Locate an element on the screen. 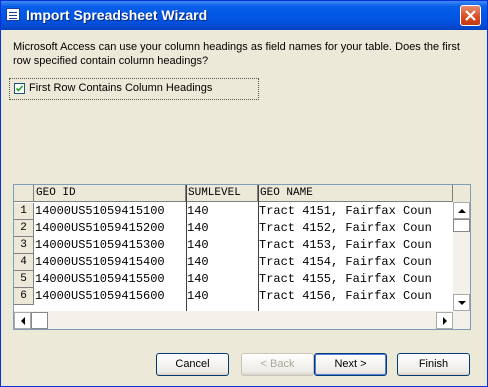  left-arrow-icon is located at coordinates (23, 321).